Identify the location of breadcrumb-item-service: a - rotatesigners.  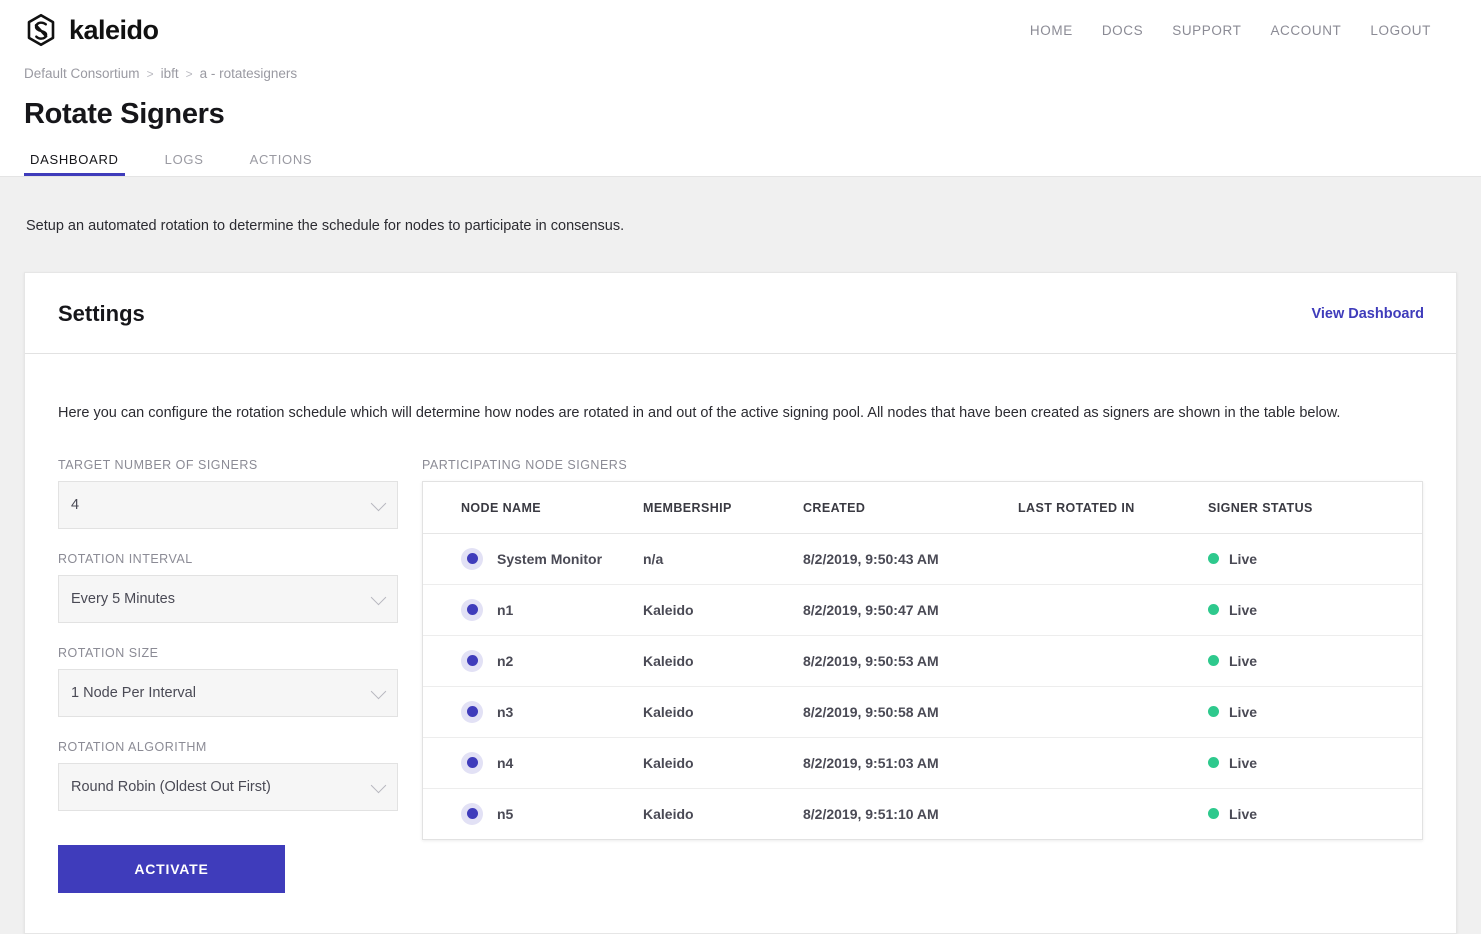
(249, 73).